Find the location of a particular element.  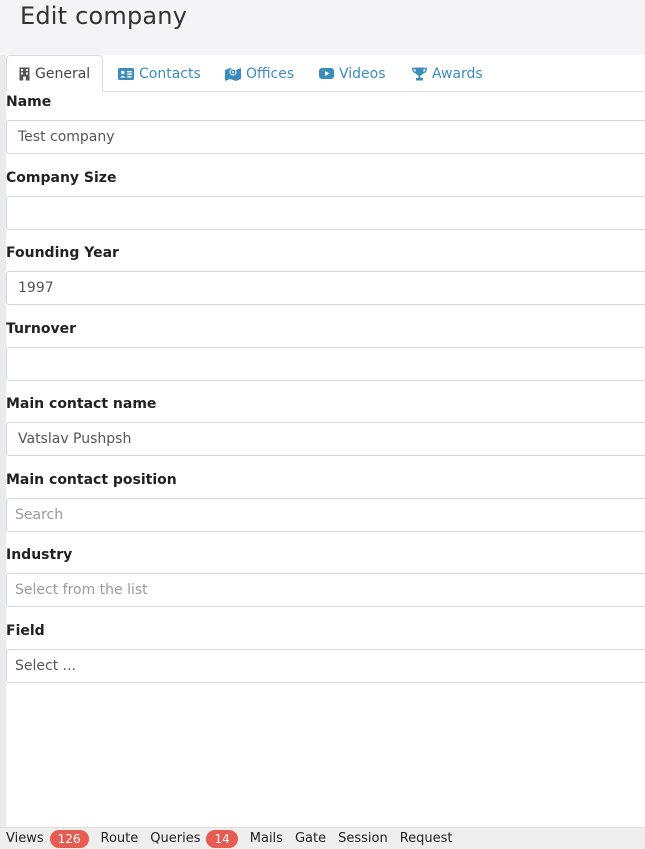

debug-views-label: Views is located at coordinates (25, 838).